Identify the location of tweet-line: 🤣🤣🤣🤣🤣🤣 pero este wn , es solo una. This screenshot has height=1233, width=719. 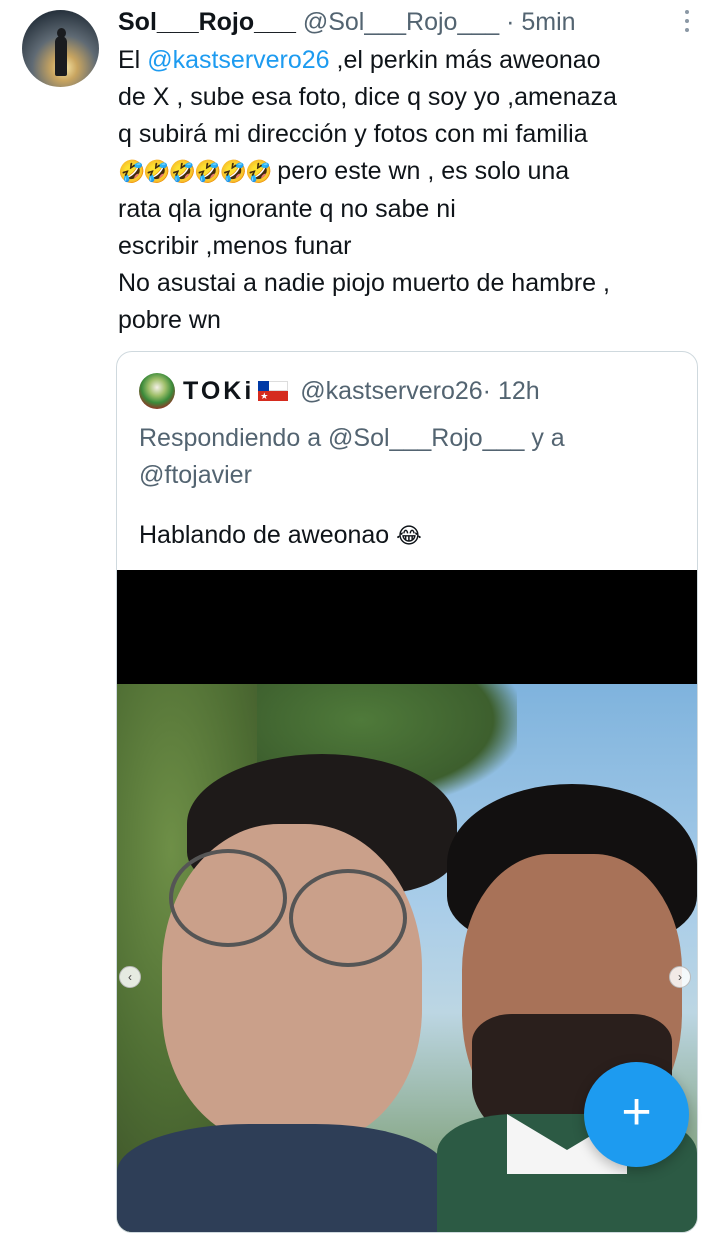
(344, 171).